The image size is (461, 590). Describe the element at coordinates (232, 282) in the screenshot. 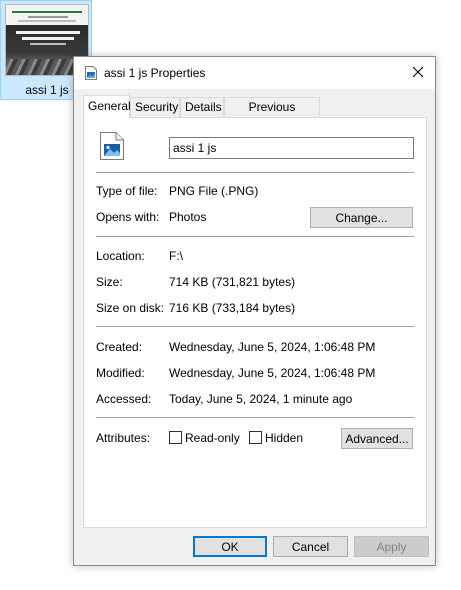

I see `size-value: 714 KB (731,821 bytes)` at that location.